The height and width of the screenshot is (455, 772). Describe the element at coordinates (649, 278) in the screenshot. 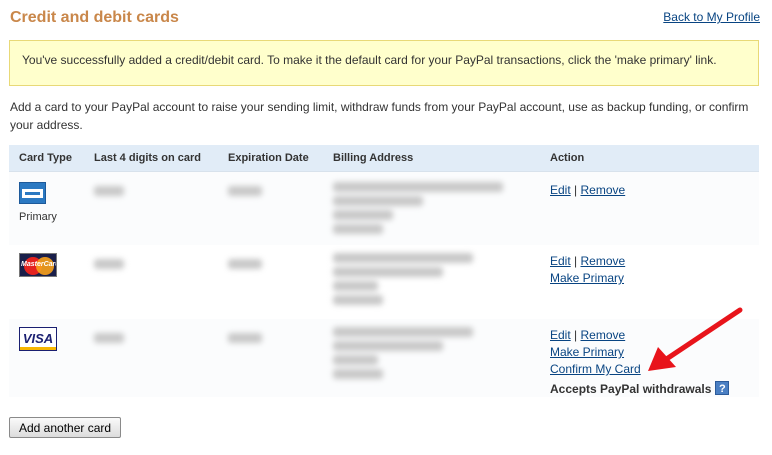

I see `make-primary-line: Make Primary` at that location.